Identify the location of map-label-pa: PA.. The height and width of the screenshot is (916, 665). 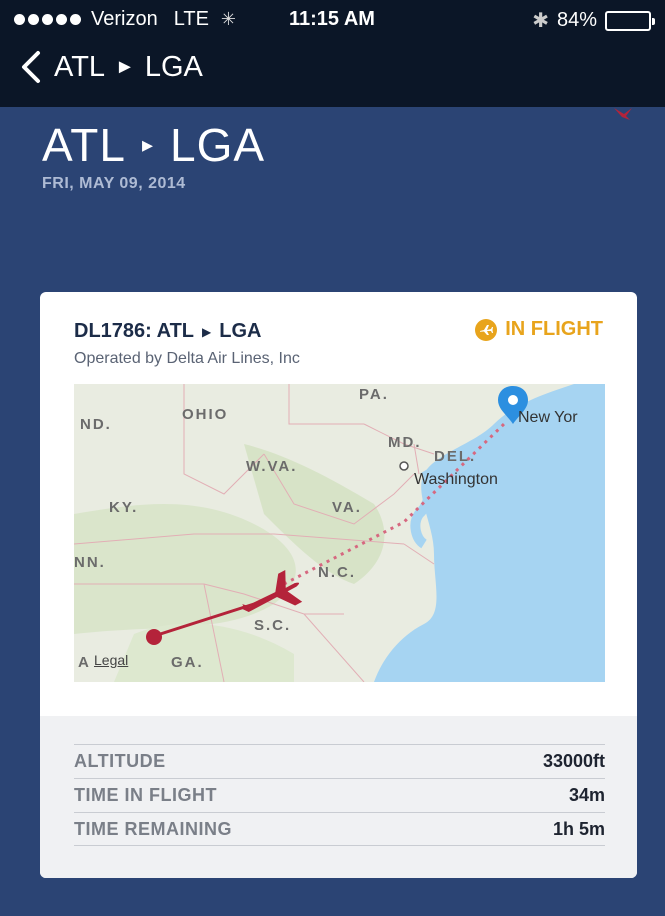
(374, 394).